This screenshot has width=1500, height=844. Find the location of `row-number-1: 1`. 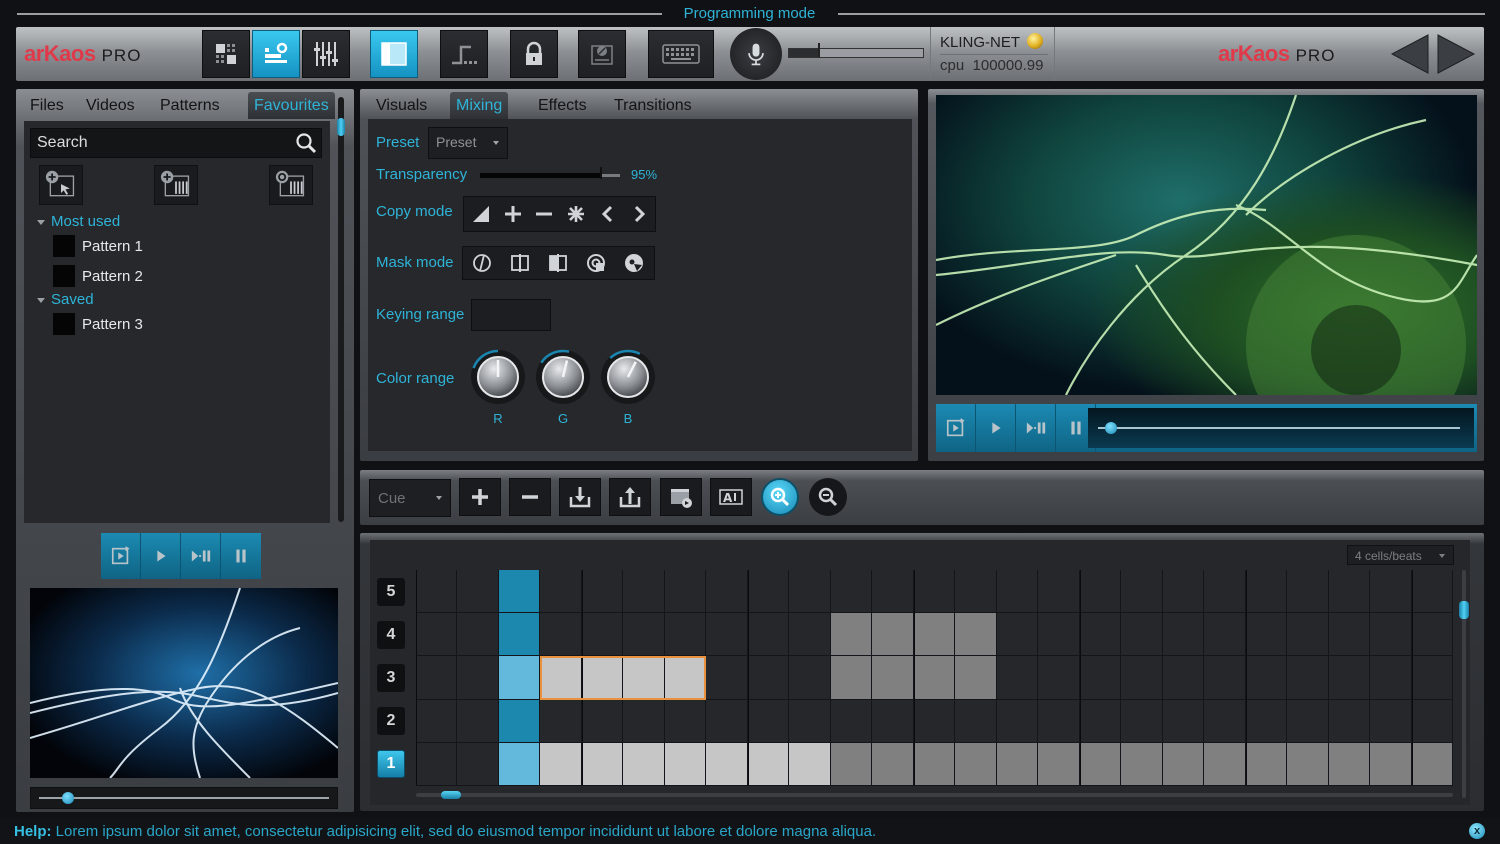

row-number-1: 1 is located at coordinates (391, 764).